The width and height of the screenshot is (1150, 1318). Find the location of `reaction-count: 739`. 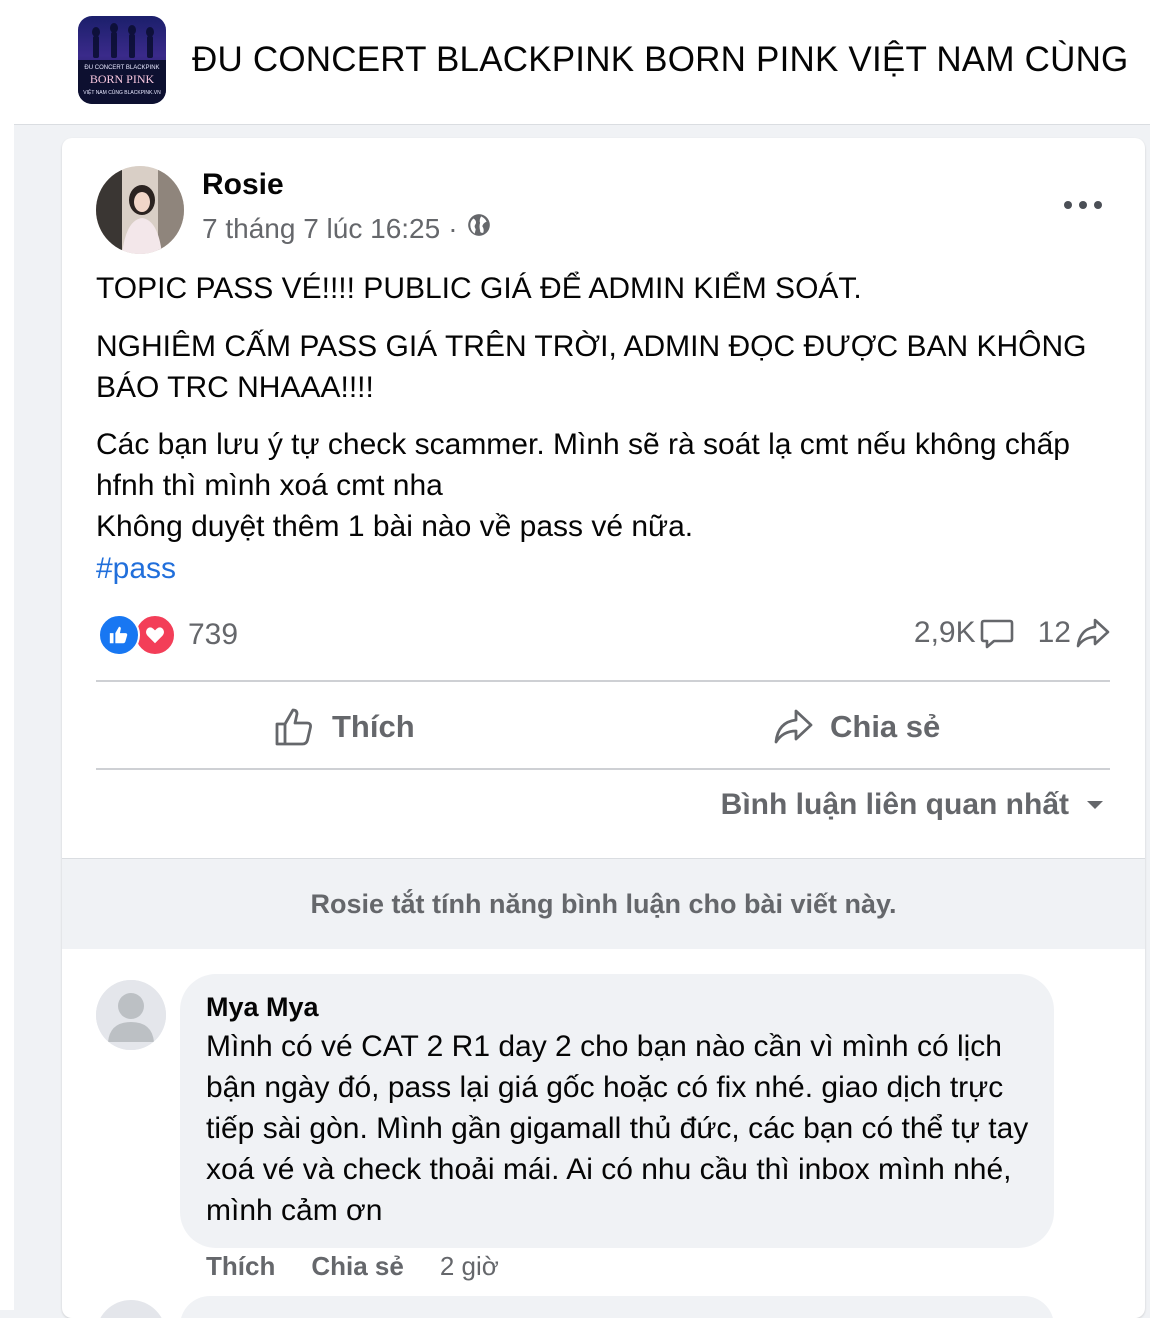

reaction-count: 739 is located at coordinates (213, 634).